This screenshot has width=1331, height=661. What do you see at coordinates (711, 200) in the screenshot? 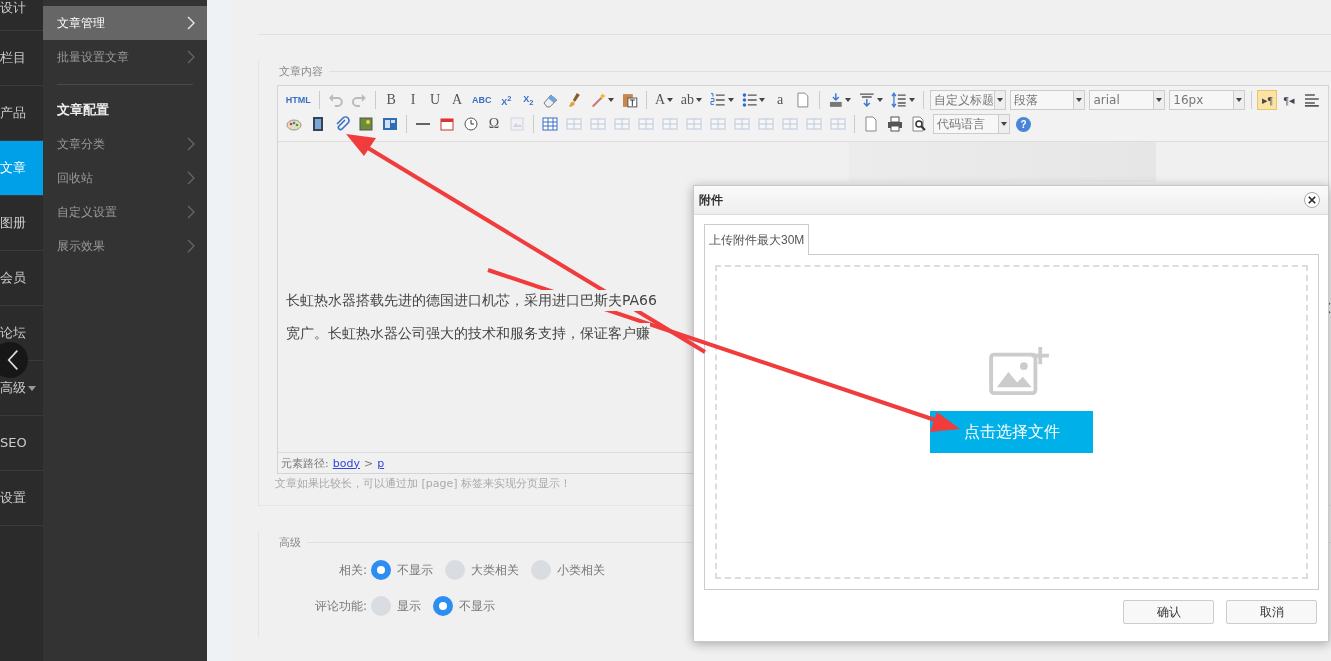
I see `dialog-title: 附件` at bounding box center [711, 200].